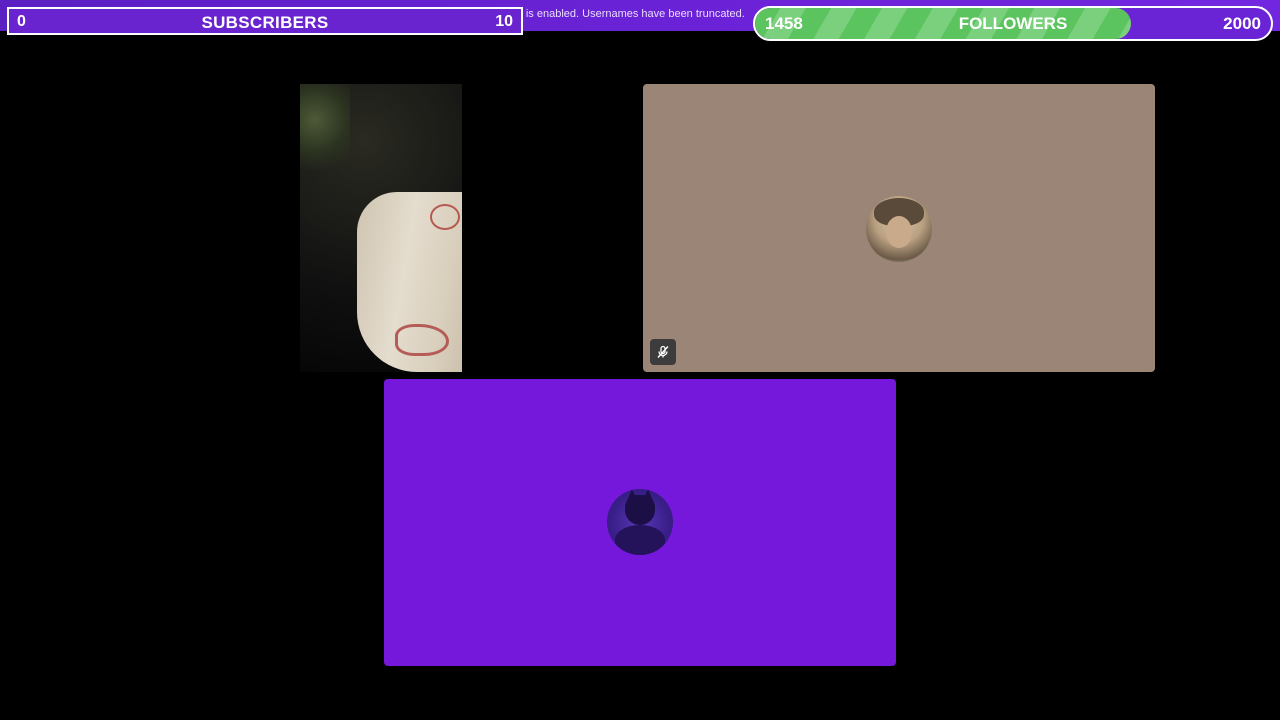 This screenshot has width=1280, height=720. What do you see at coordinates (899, 232) in the screenshot?
I see `avatar-face` at bounding box center [899, 232].